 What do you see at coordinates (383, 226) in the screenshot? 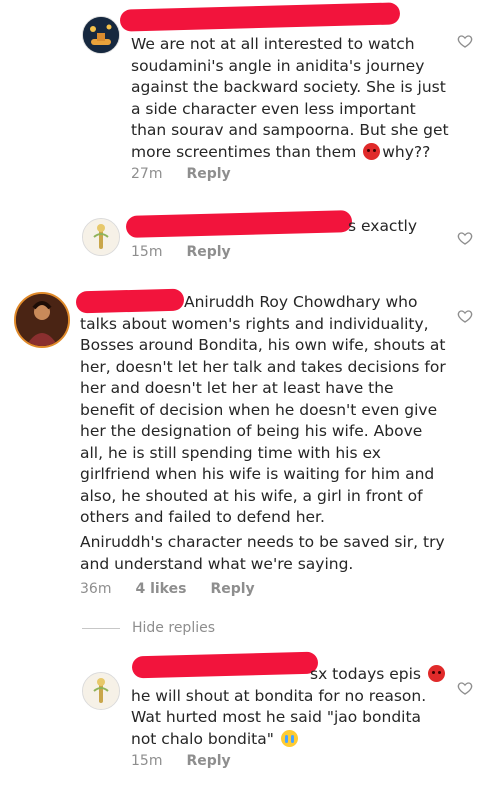
I see `comment-text: s exactly` at bounding box center [383, 226].